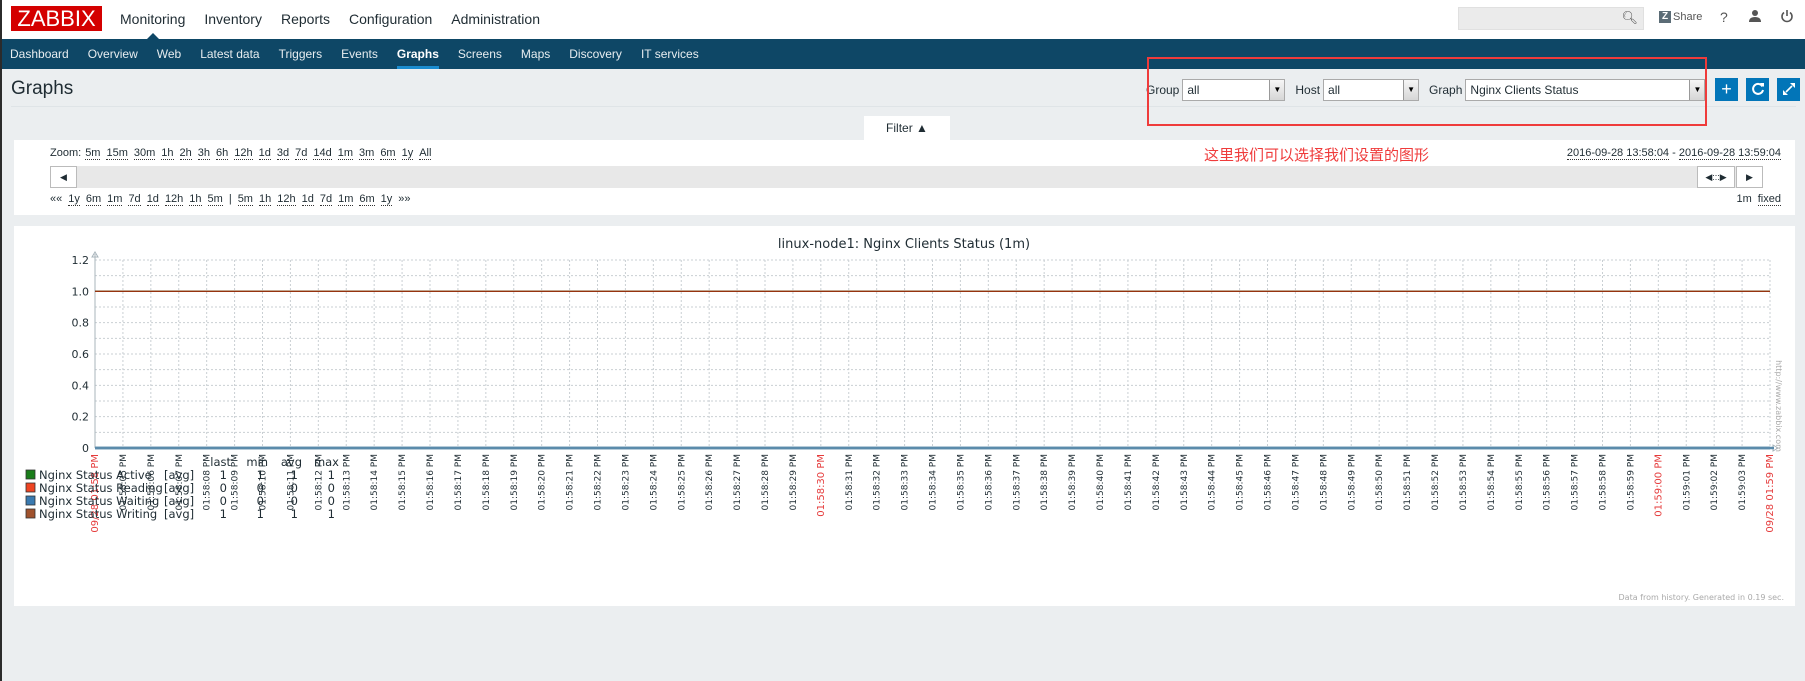  Describe the element at coordinates (1726, 89) in the screenshot. I see `add-to-favourites-button: +` at that location.